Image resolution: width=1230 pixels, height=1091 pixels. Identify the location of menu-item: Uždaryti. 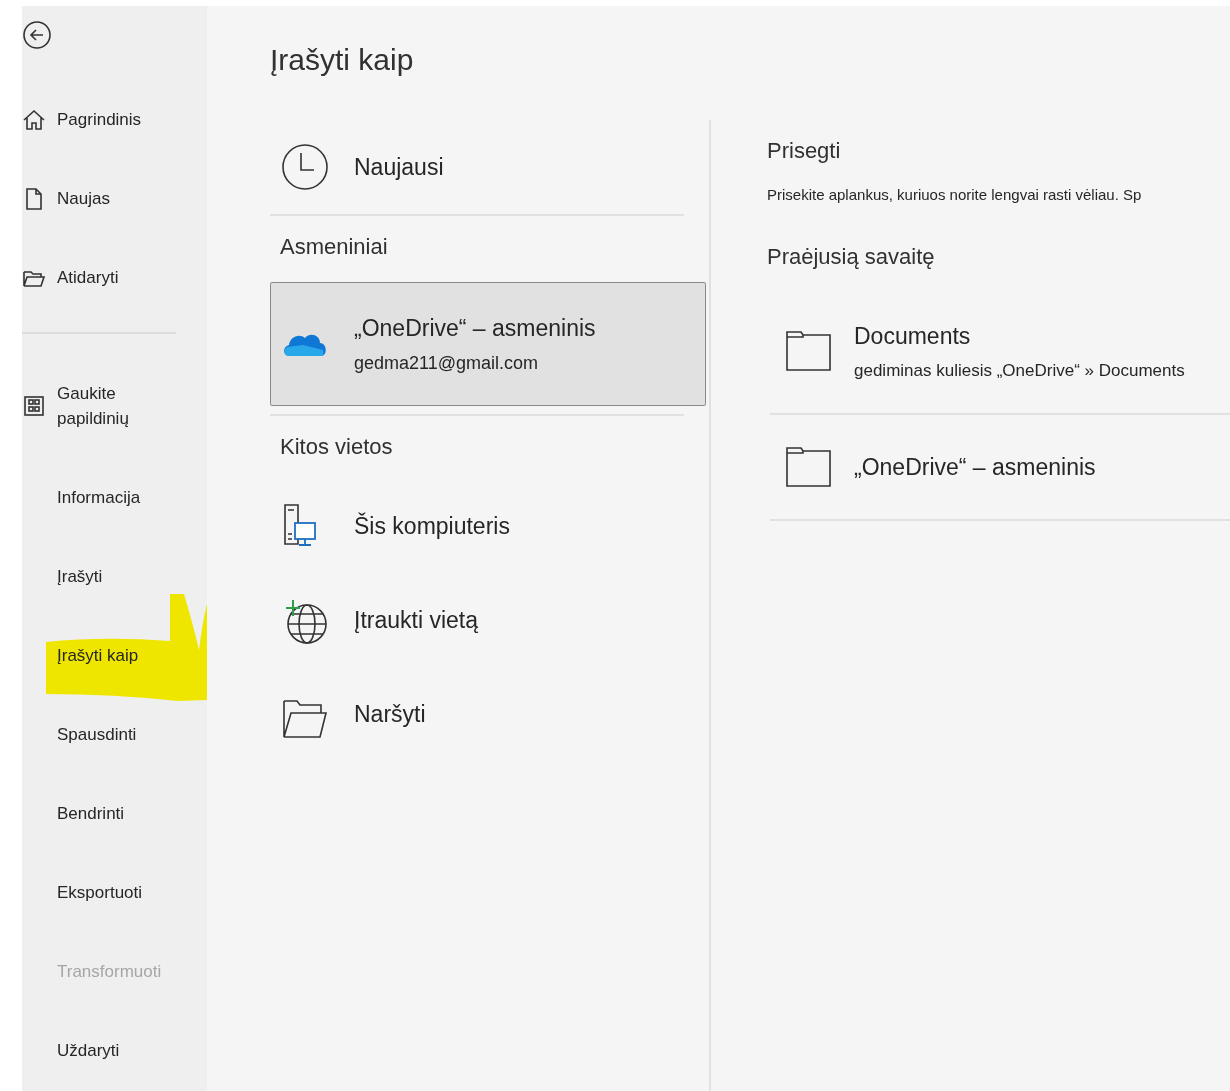
(114, 1050).